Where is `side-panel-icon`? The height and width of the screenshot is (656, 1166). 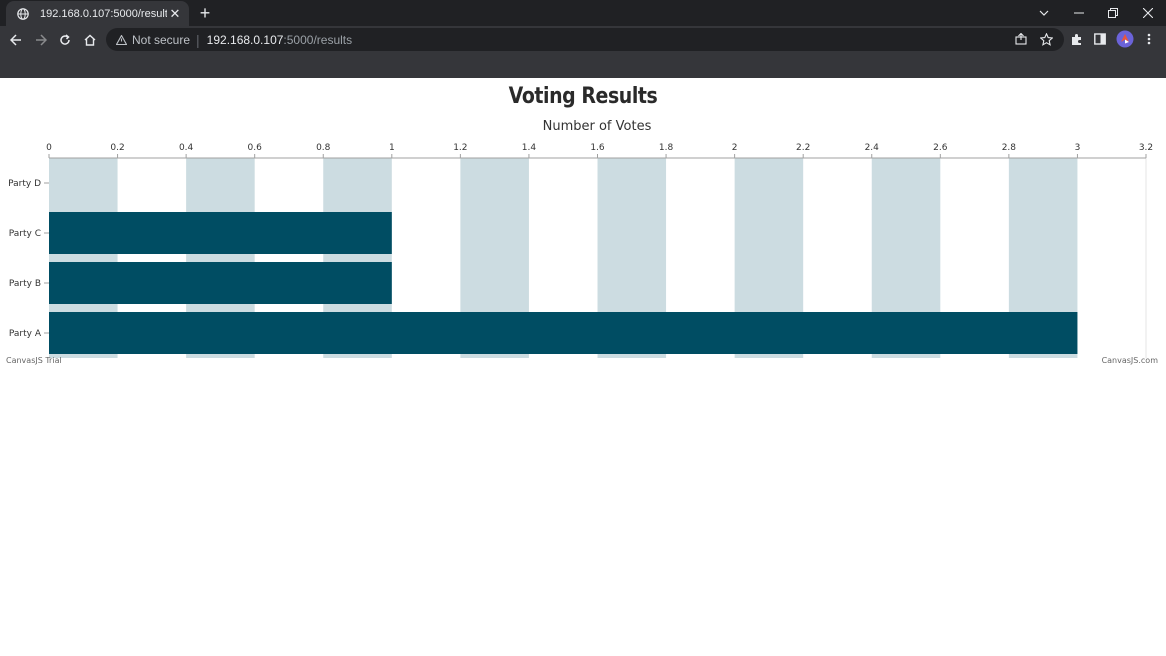 side-panel-icon is located at coordinates (1100, 39).